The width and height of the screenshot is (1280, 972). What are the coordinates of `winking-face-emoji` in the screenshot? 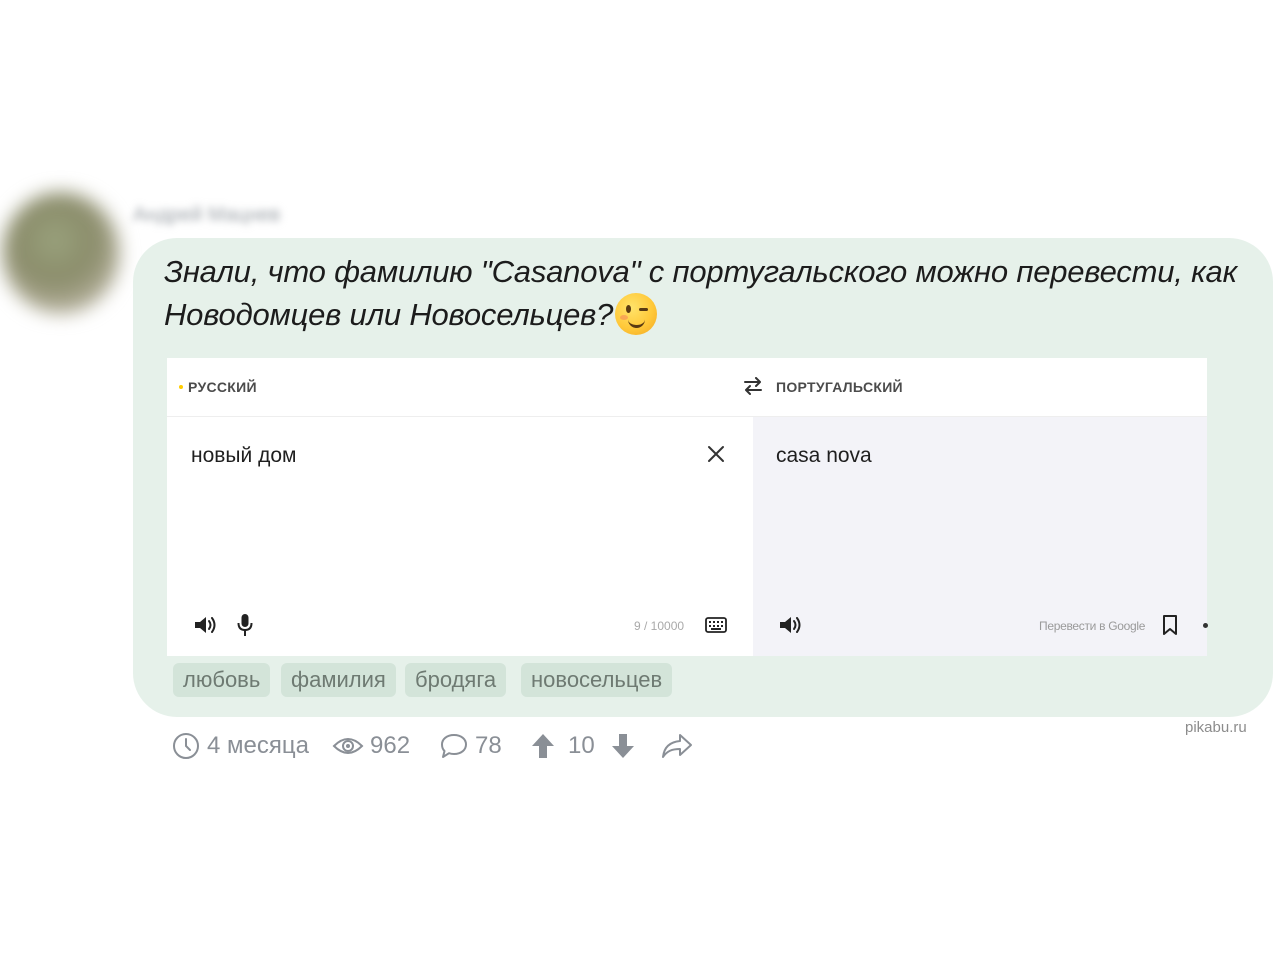 It's located at (636, 314).